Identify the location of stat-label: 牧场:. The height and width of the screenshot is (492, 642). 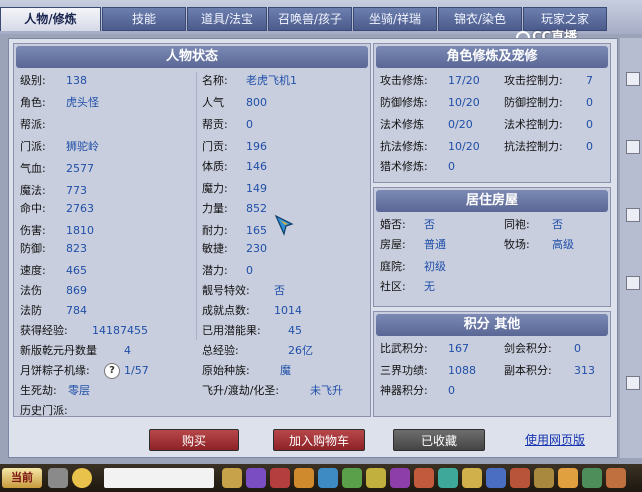
(517, 244).